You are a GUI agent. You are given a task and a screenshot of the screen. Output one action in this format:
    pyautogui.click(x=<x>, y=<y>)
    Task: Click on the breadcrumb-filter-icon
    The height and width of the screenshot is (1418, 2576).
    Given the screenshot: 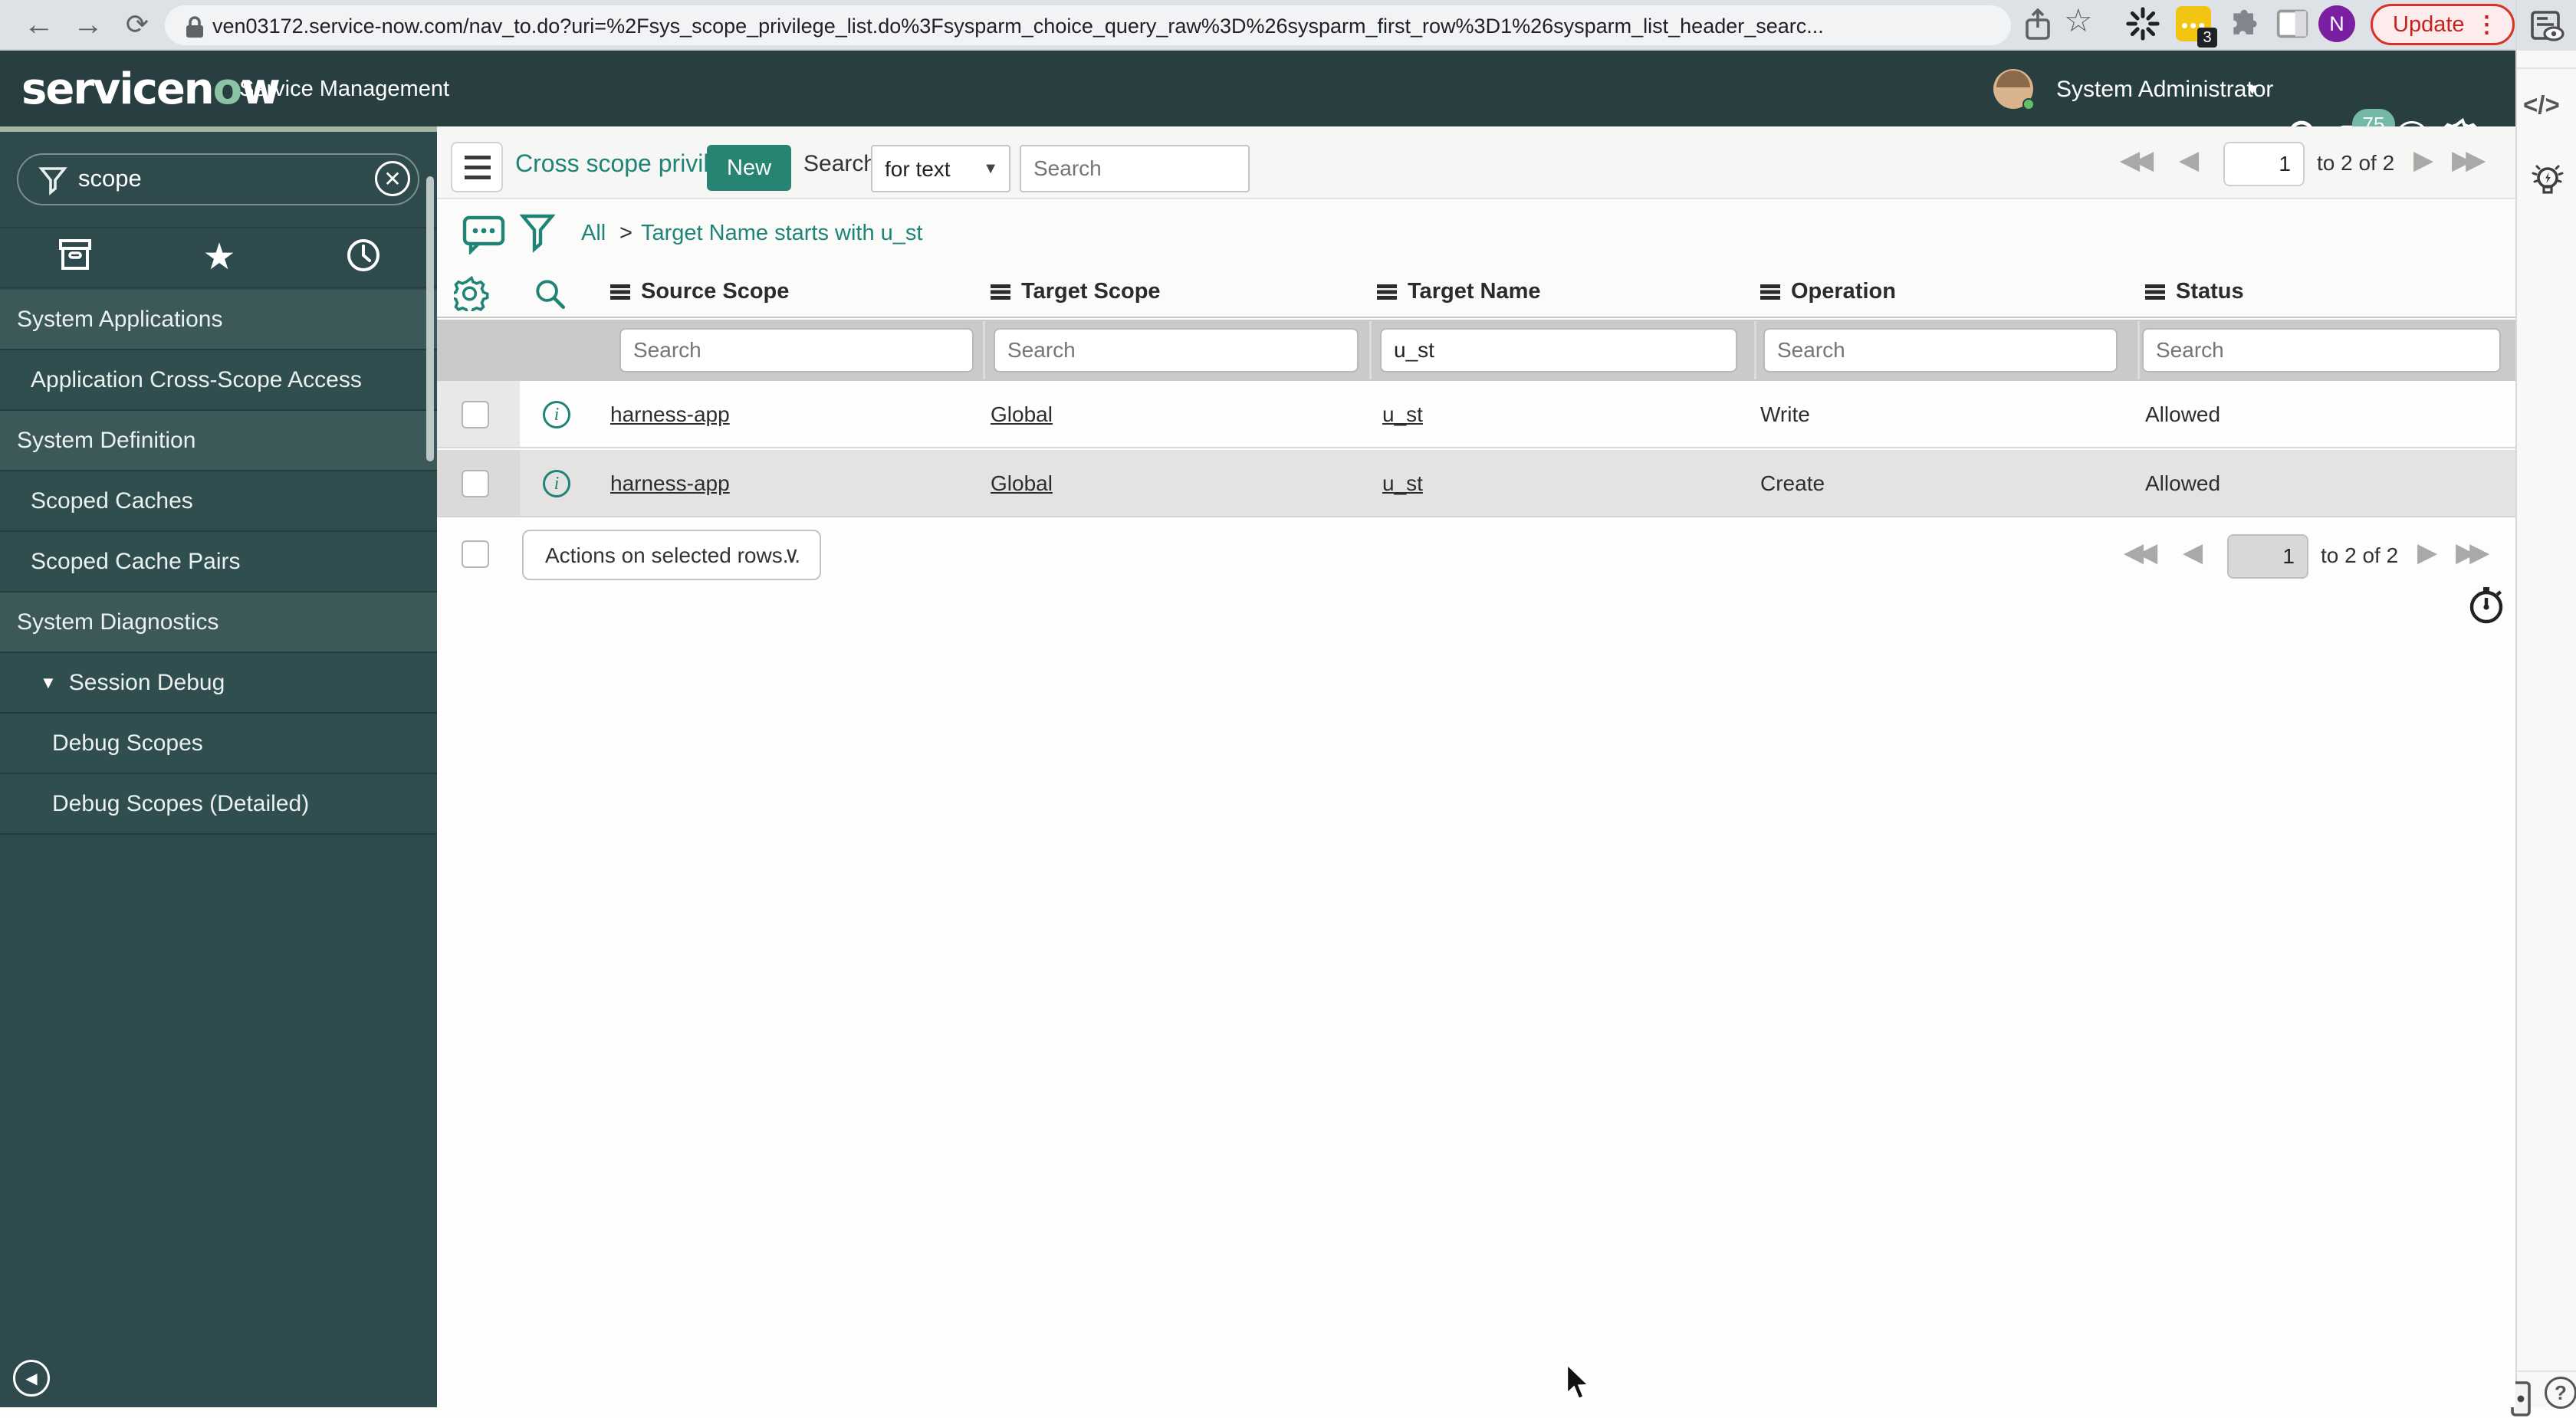 What is the action you would take?
    pyautogui.click(x=537, y=233)
    